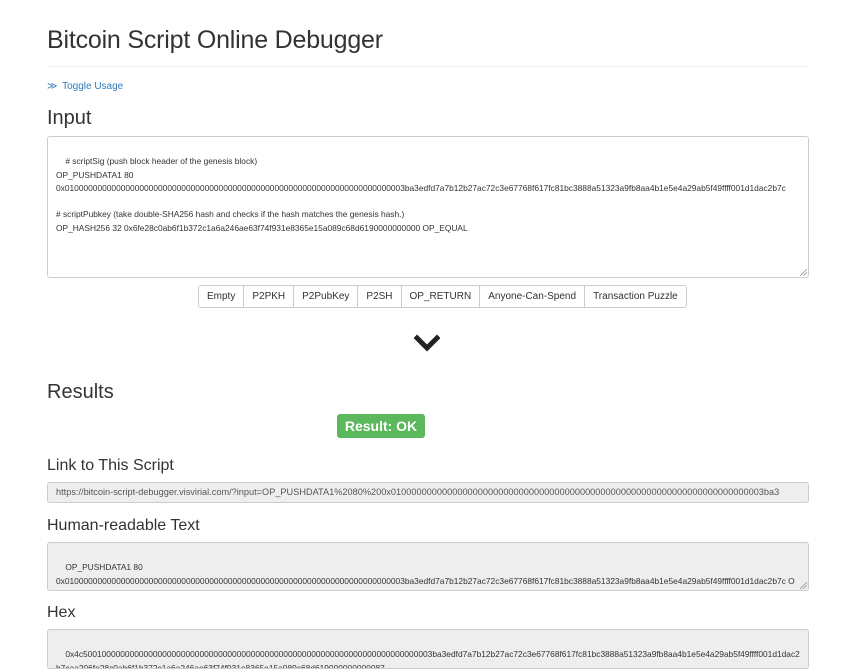 This screenshot has width=856, height=669. I want to click on template-p2pkh-button: P2PKH, so click(269, 296).